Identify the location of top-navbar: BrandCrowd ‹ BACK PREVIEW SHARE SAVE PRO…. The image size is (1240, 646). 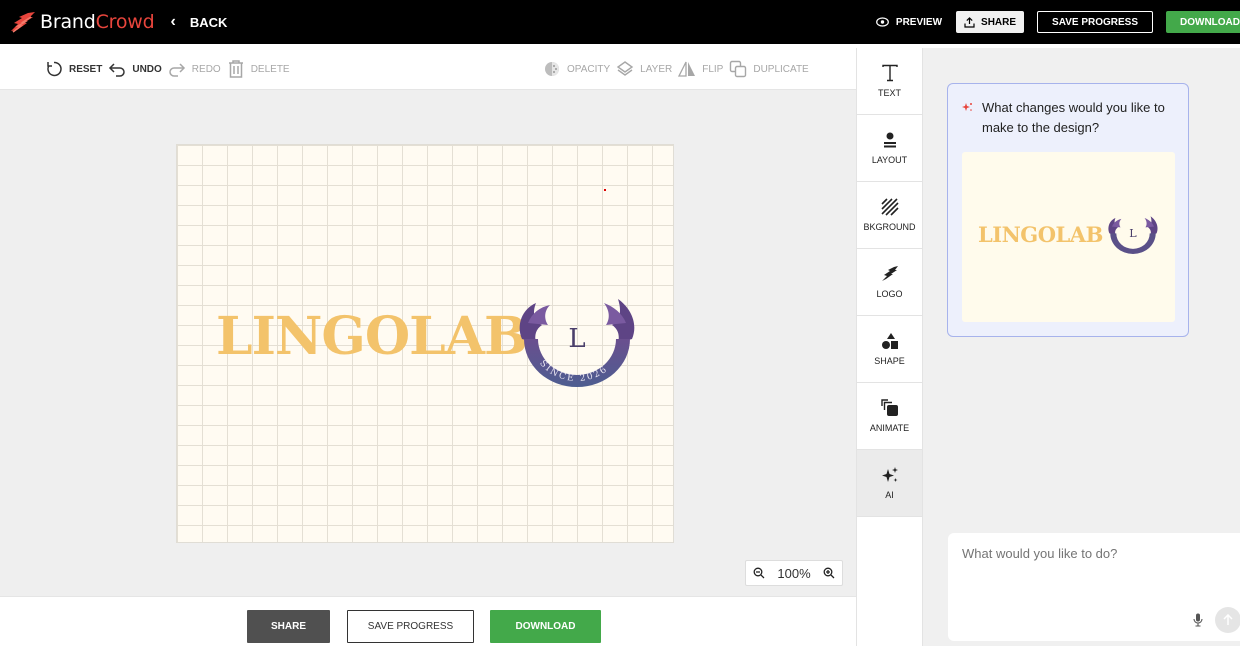
(620, 22).